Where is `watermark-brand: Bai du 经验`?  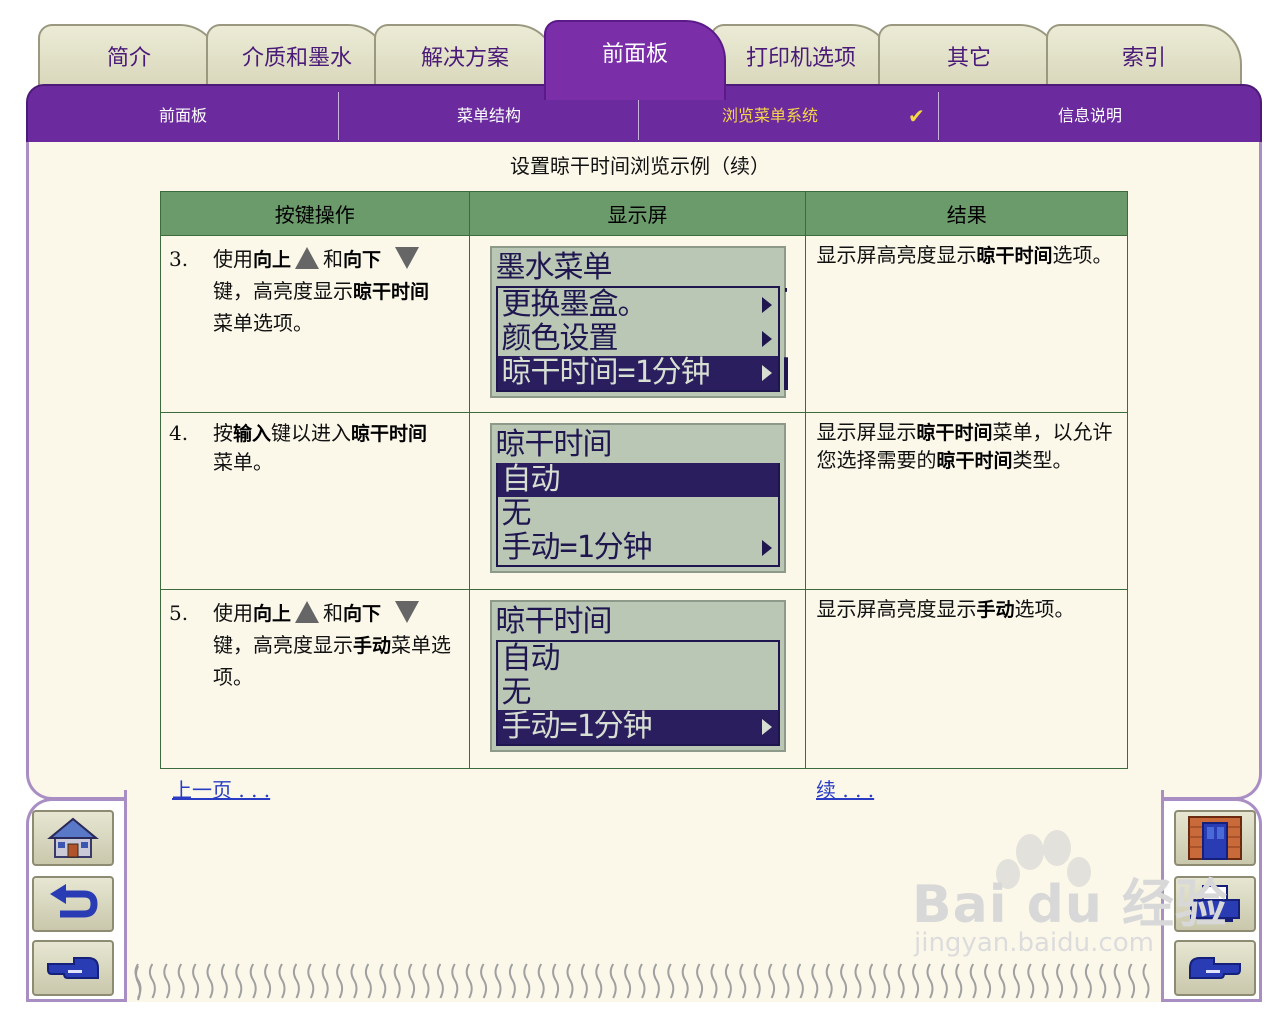
watermark-brand: Bai du 经验 is located at coordinates (1070, 905).